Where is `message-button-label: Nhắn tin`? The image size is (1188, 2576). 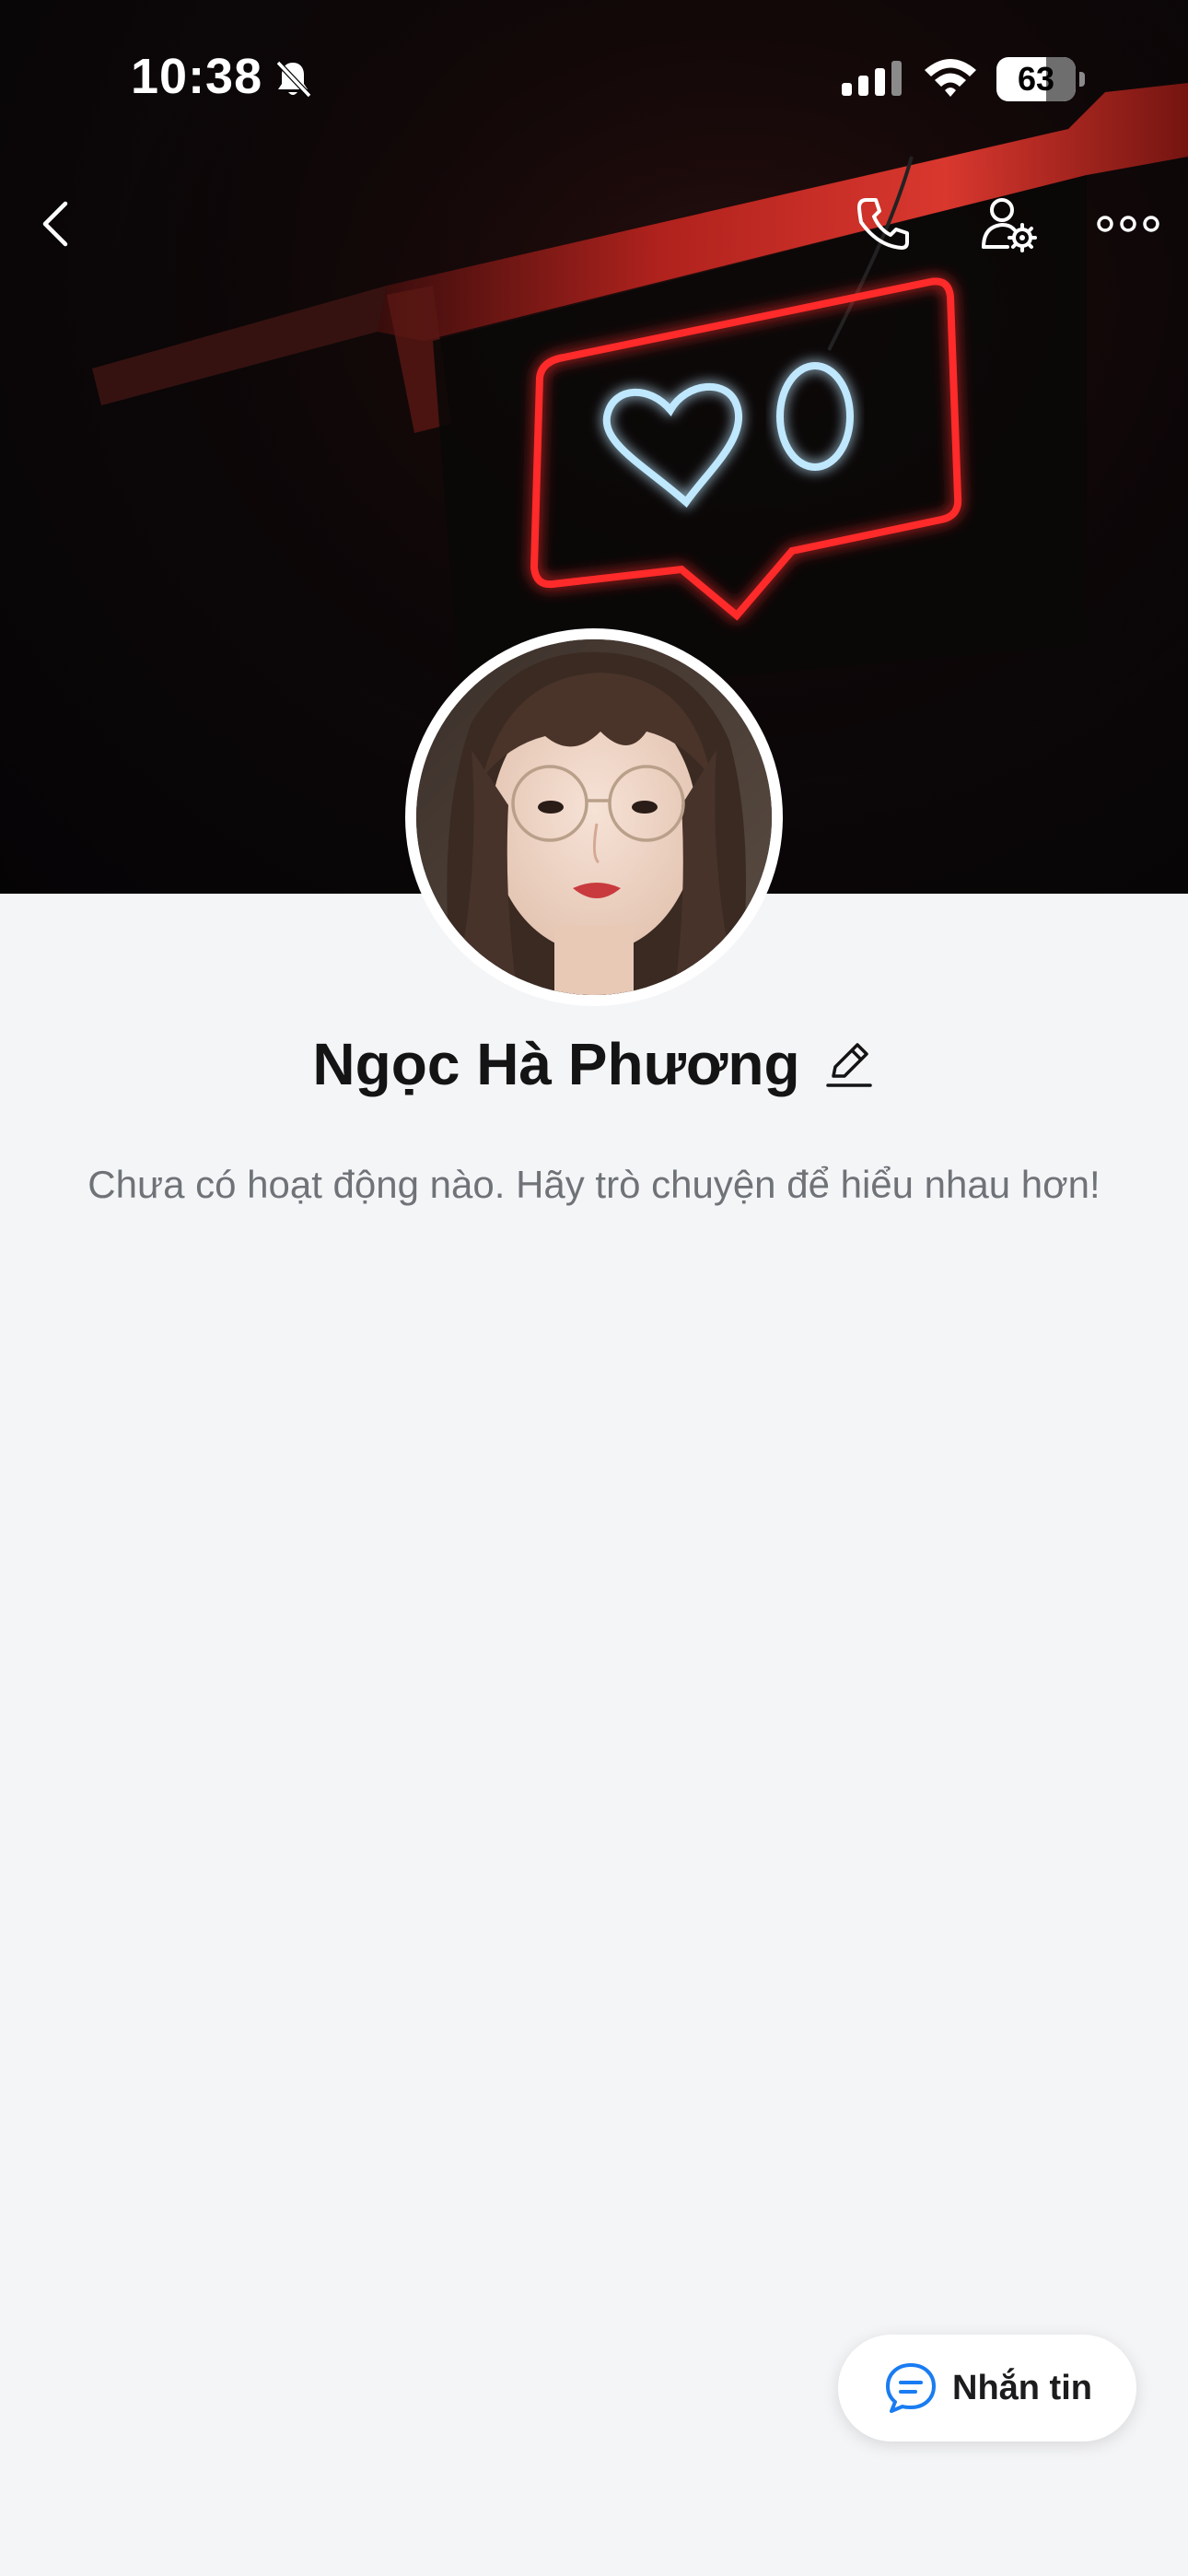
message-button-label: Nhắn tin is located at coordinates (1022, 2387).